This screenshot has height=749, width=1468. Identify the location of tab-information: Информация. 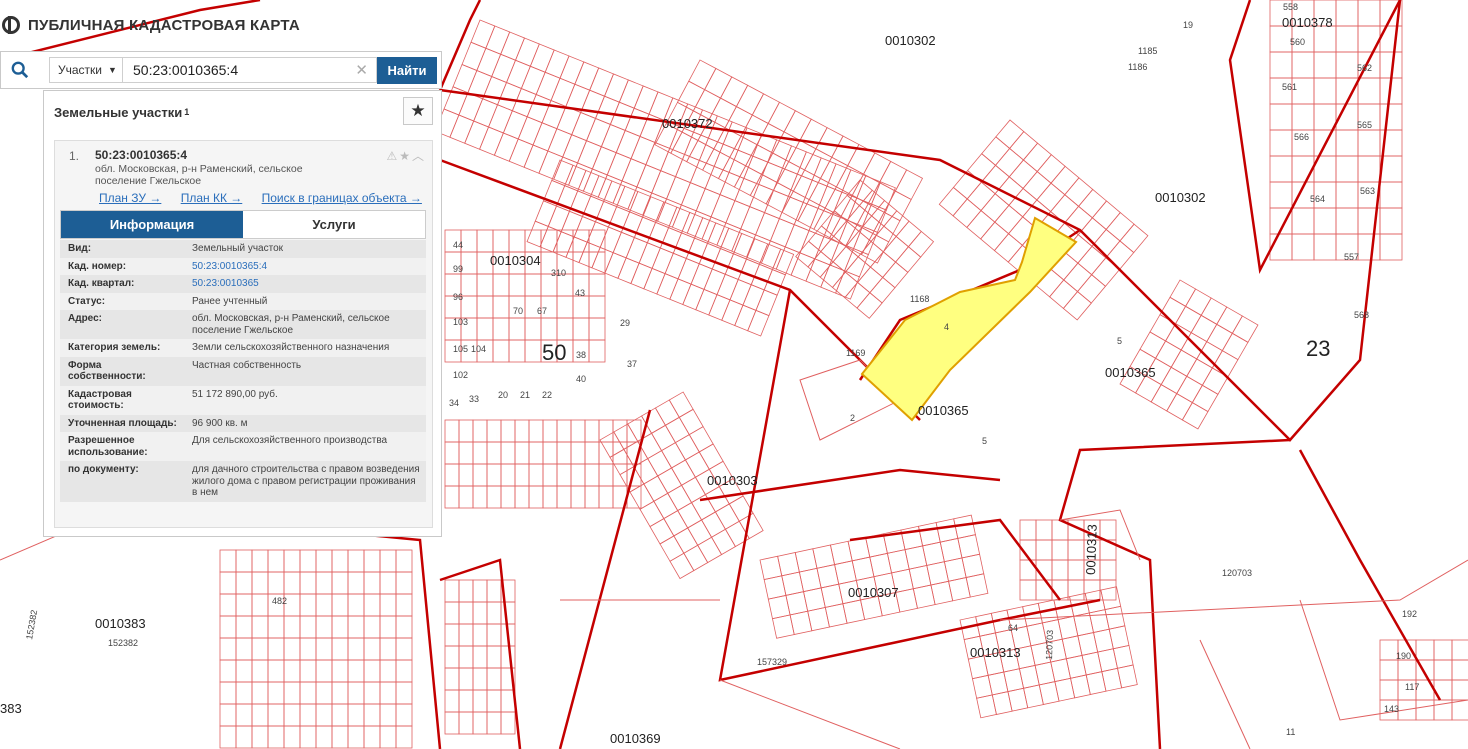
(152, 224).